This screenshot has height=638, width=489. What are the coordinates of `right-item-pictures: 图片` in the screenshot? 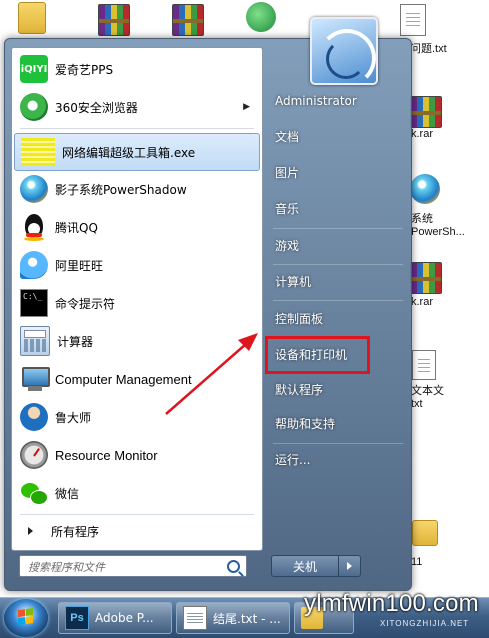 It's located at (337, 172).